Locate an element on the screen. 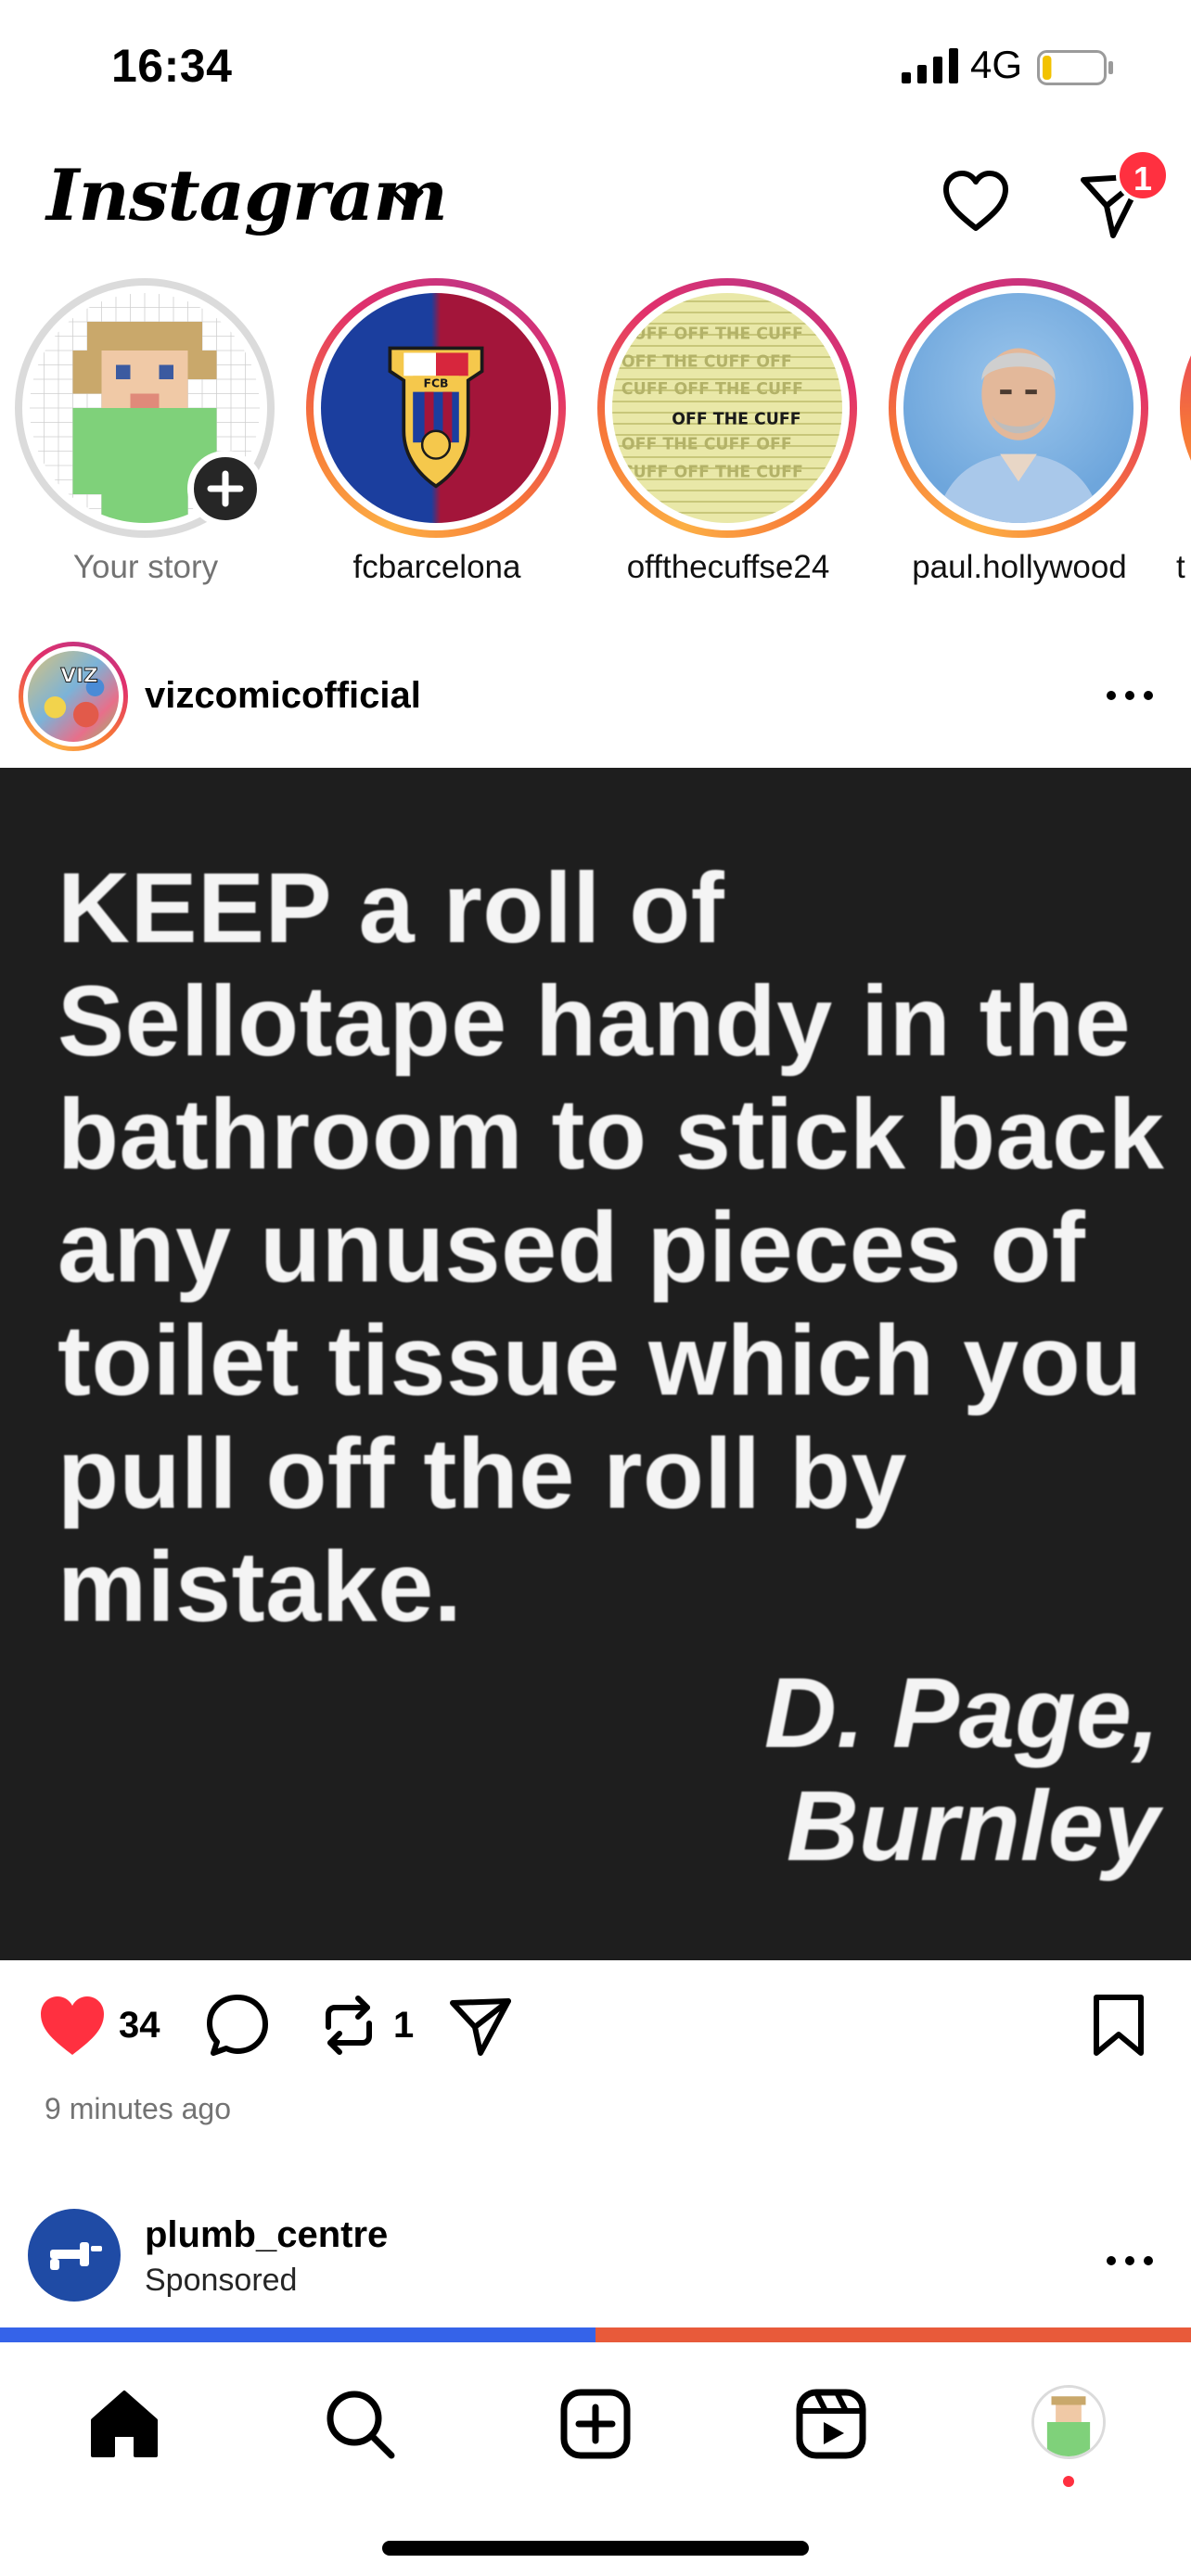 Image resolution: width=1191 pixels, height=2576 pixels. dm-unread-badge: 1 is located at coordinates (1143, 175).